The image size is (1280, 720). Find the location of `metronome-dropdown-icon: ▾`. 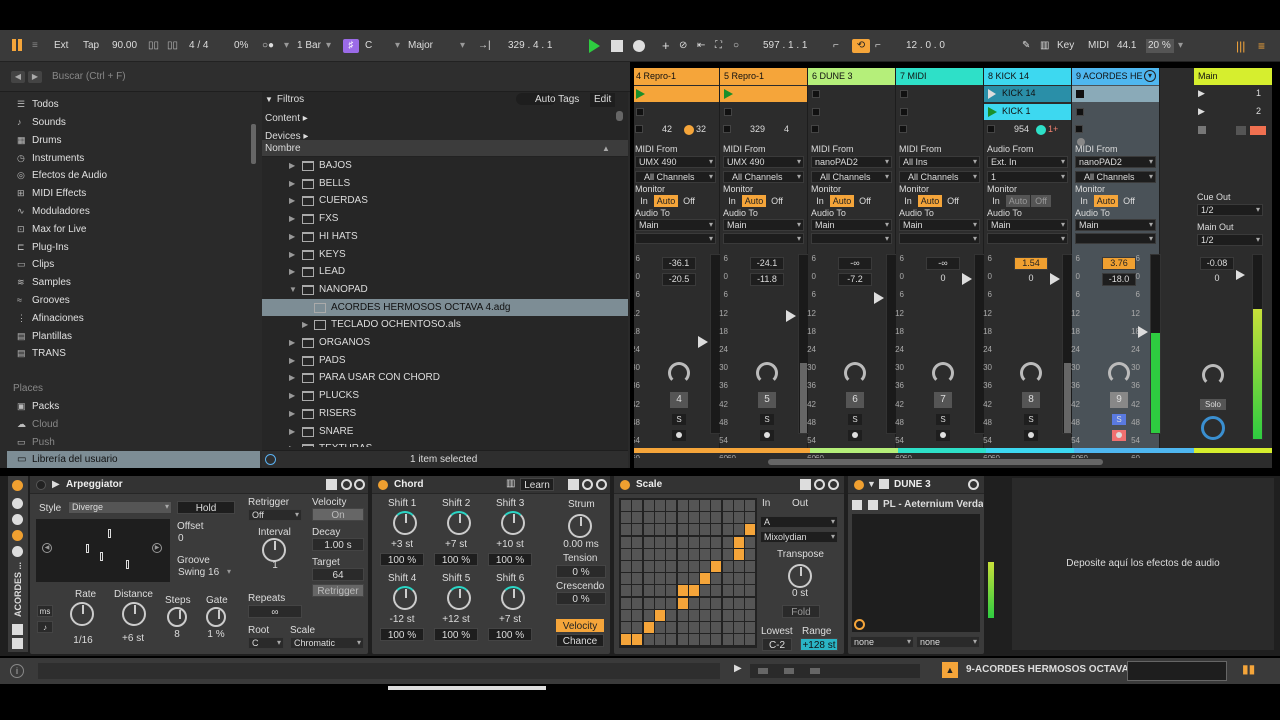

metronome-dropdown-icon: ▾ is located at coordinates (286, 46).